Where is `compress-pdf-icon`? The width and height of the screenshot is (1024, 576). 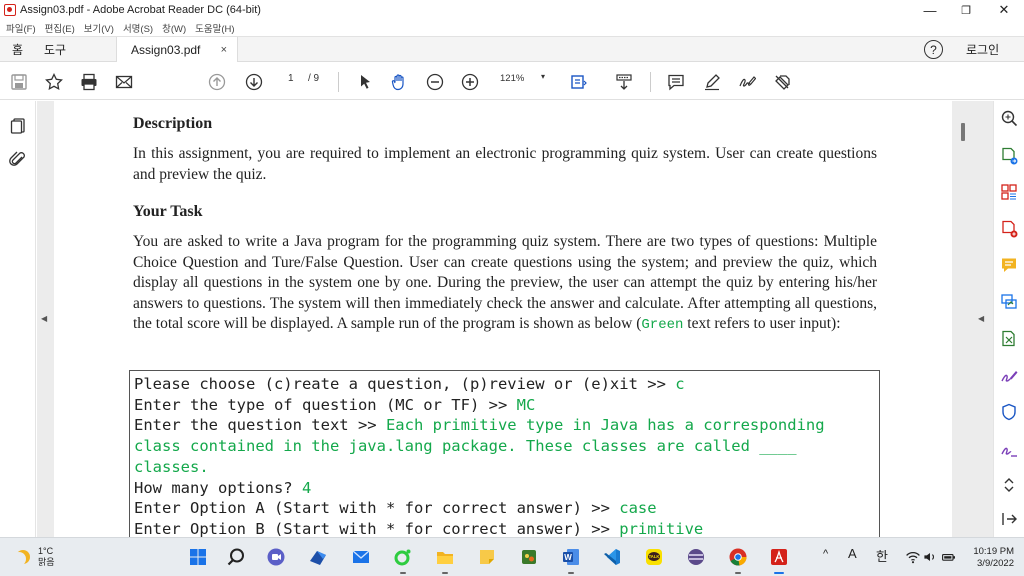
compress-pdf-icon is located at coordinates (1009, 339).